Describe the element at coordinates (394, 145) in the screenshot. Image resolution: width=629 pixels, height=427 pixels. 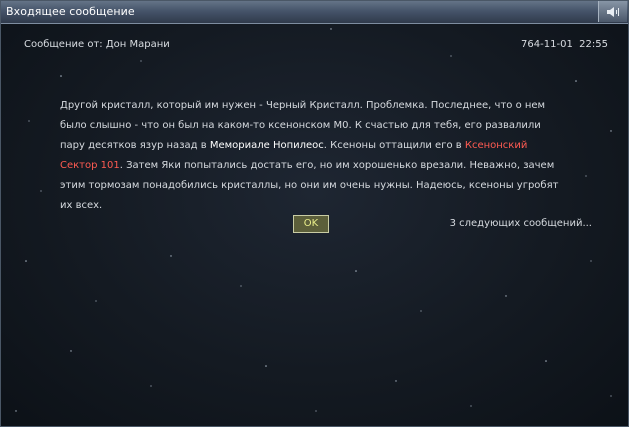
I see `message-body-part: . Ксеноны оттащили его в` at that location.